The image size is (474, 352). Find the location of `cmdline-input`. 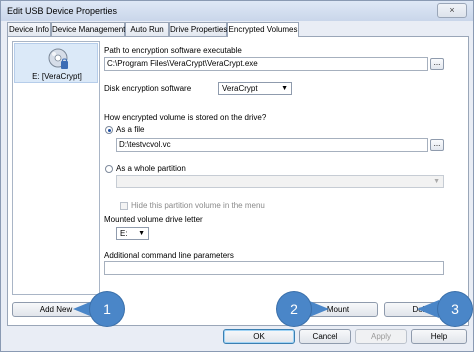

cmdline-input is located at coordinates (274, 268).